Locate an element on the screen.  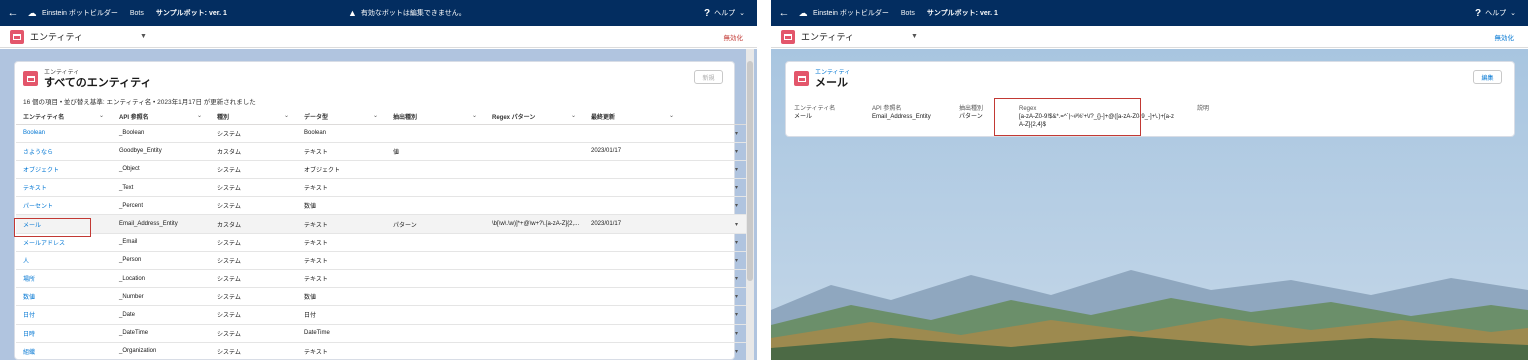
table-cell: DateTime is located at coordinates (341, 333).